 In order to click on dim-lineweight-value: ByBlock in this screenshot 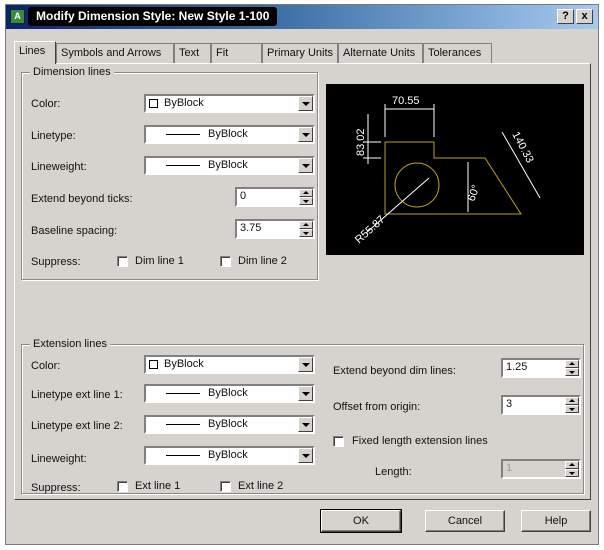, I will do `click(228, 165)`.